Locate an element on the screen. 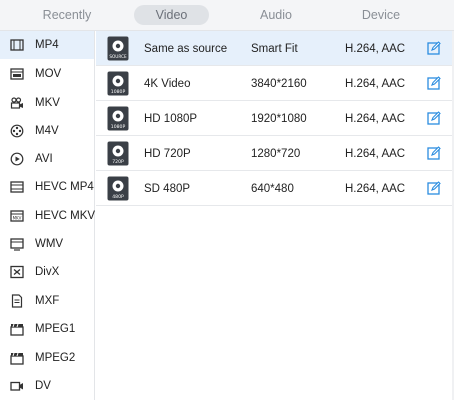 The image size is (454, 400). sidebar-item-hevc-mkv: MKV HEVC MKV is located at coordinates (48, 216).